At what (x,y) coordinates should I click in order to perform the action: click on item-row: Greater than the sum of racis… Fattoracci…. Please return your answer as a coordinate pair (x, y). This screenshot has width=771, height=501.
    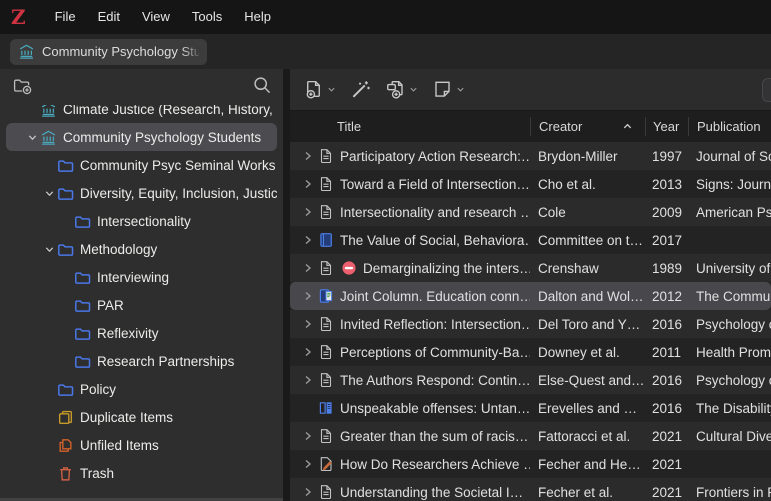
    Looking at the image, I should click on (530, 436).